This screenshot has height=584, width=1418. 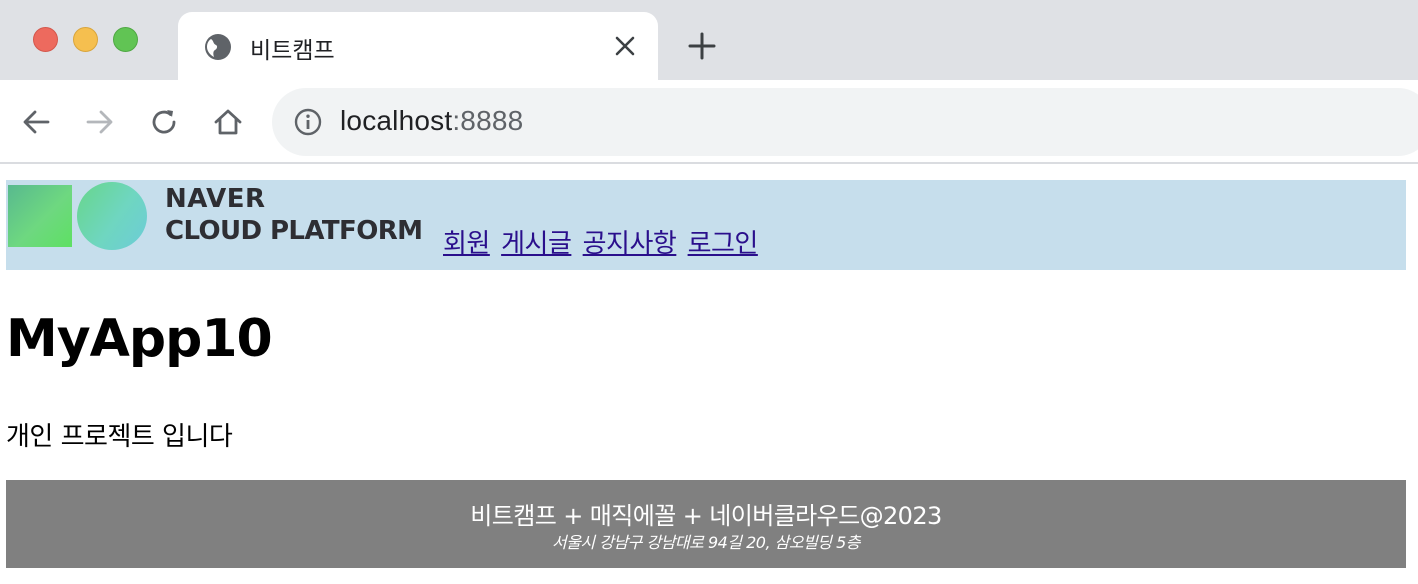 I want to click on url-text: localhost:8888, so click(x=431, y=121).